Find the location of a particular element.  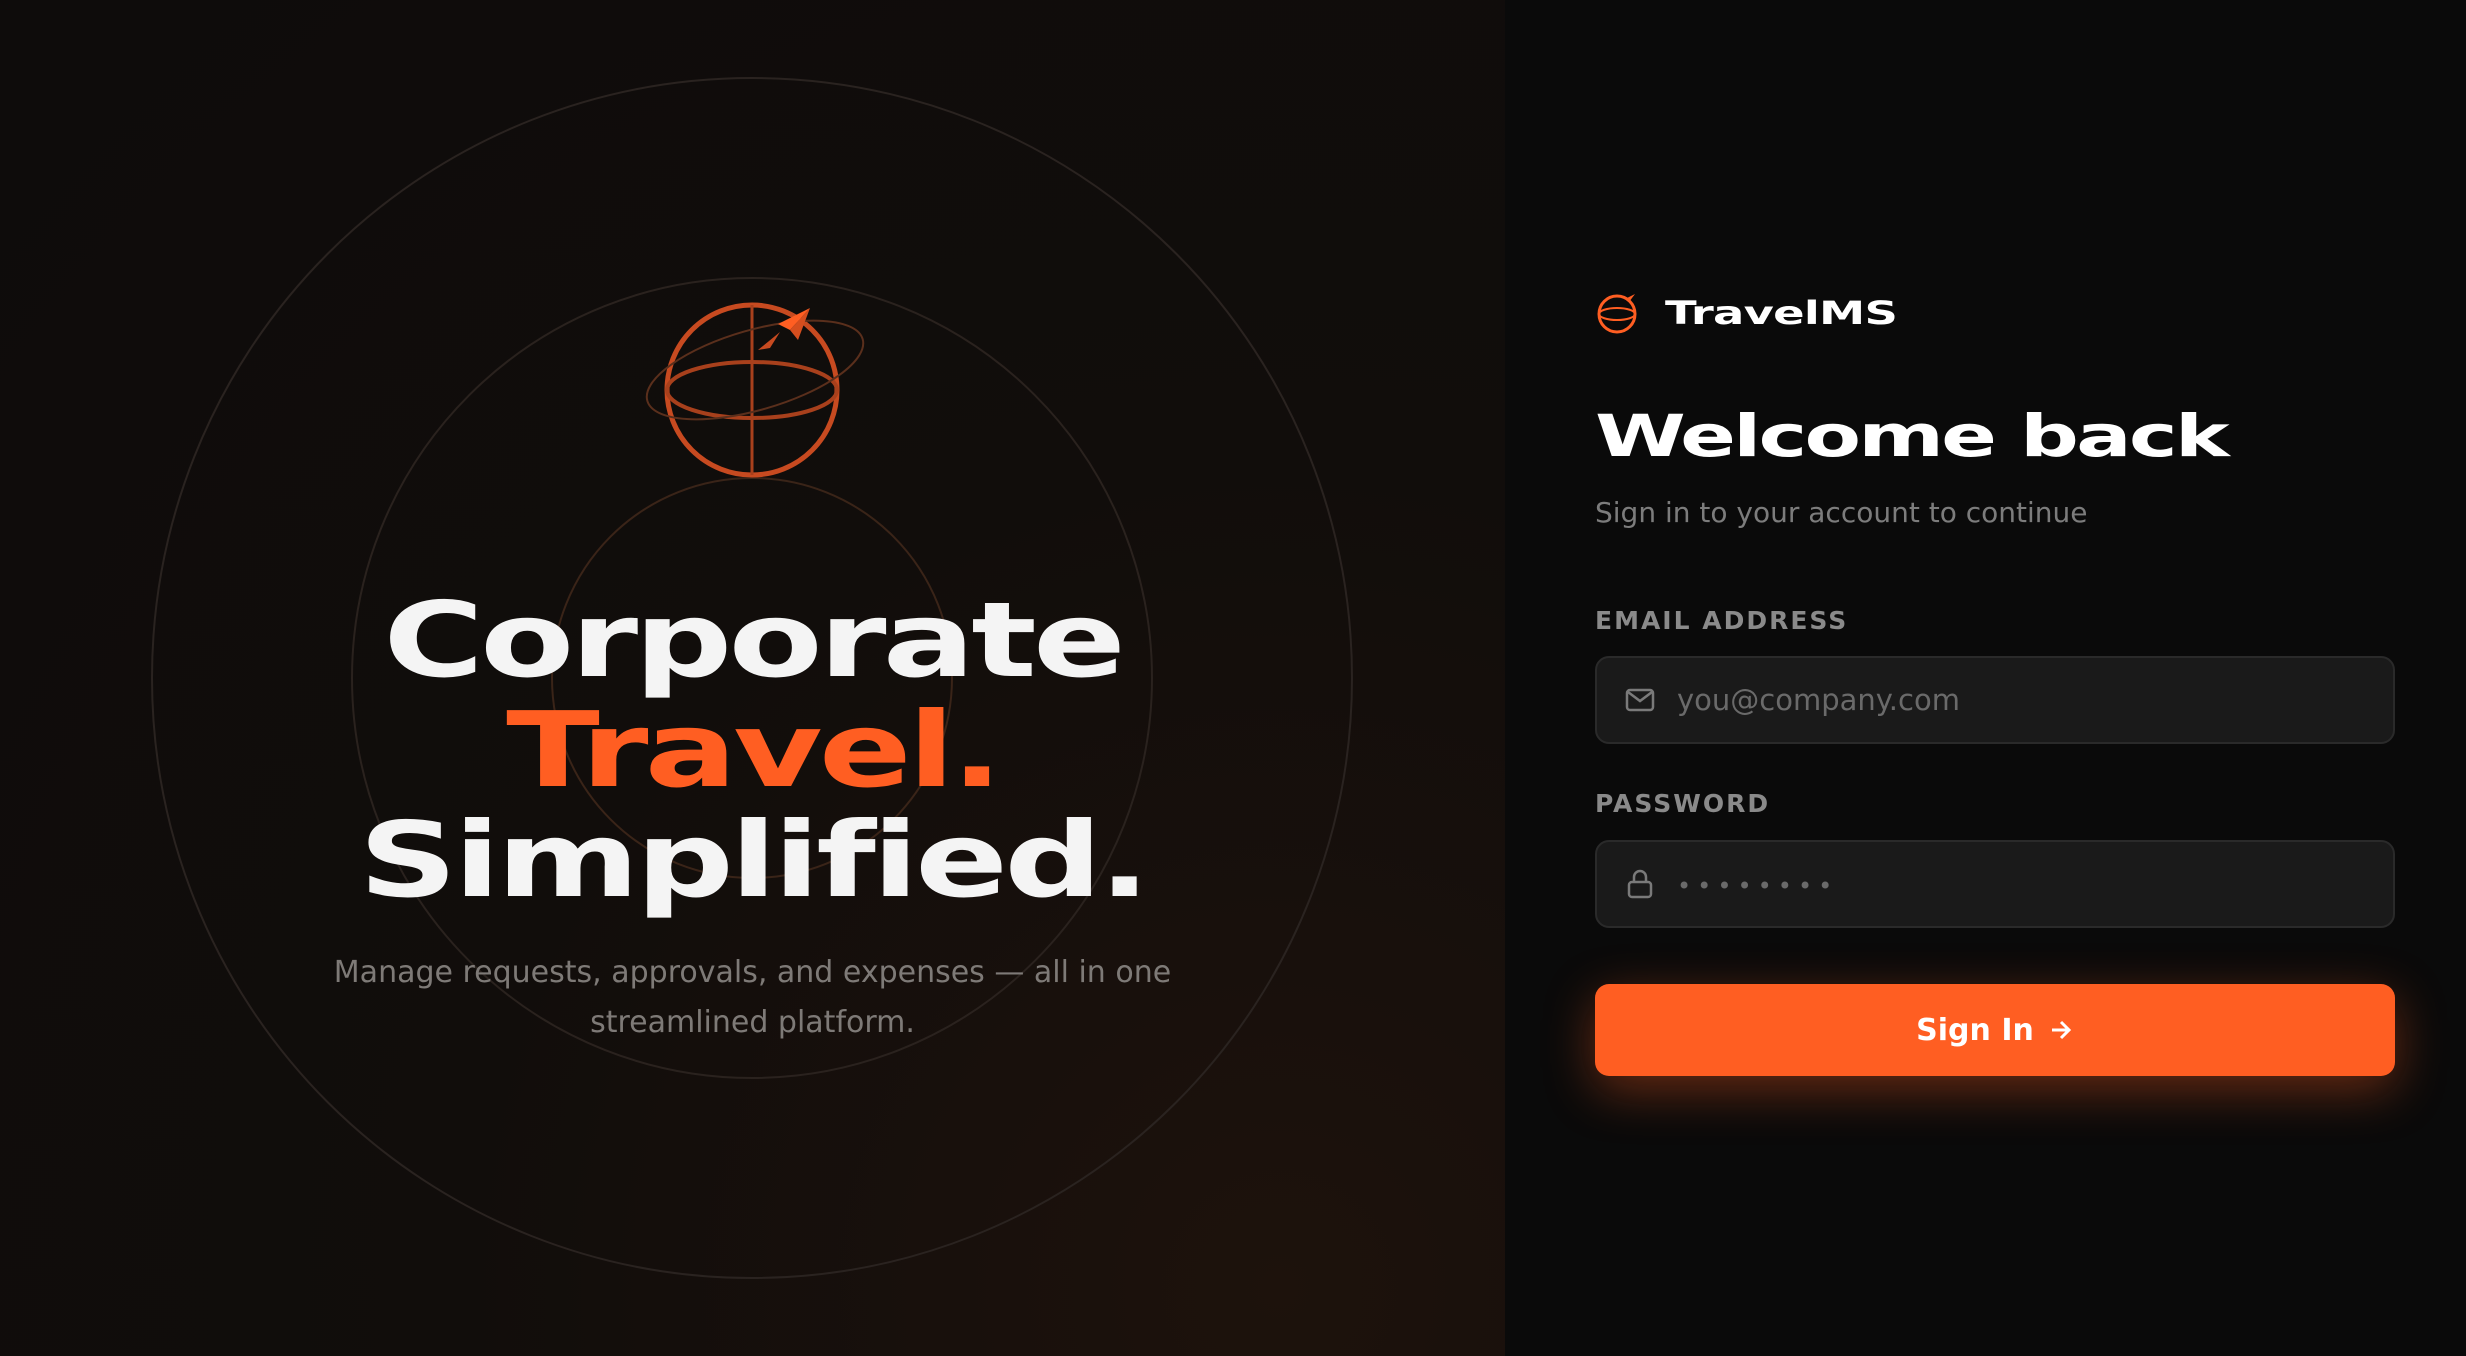

email-field-wrapper is located at coordinates (1995, 700).